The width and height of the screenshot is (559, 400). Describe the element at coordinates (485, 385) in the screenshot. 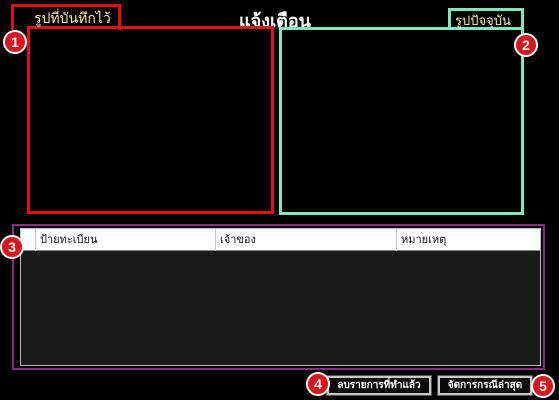

I see `handle-latest-button: จัดการกรณีล่าสุด` at that location.